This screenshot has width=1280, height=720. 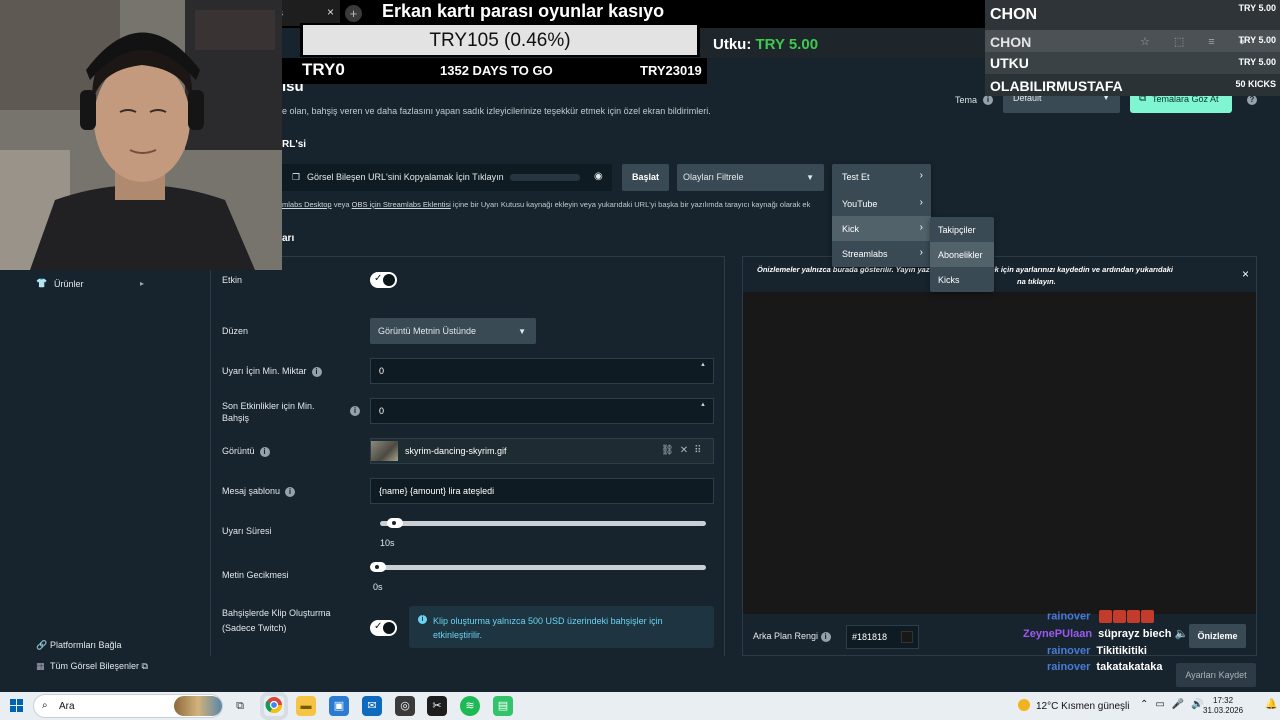 I want to click on obs-icon: ◎, so click(x=405, y=706).